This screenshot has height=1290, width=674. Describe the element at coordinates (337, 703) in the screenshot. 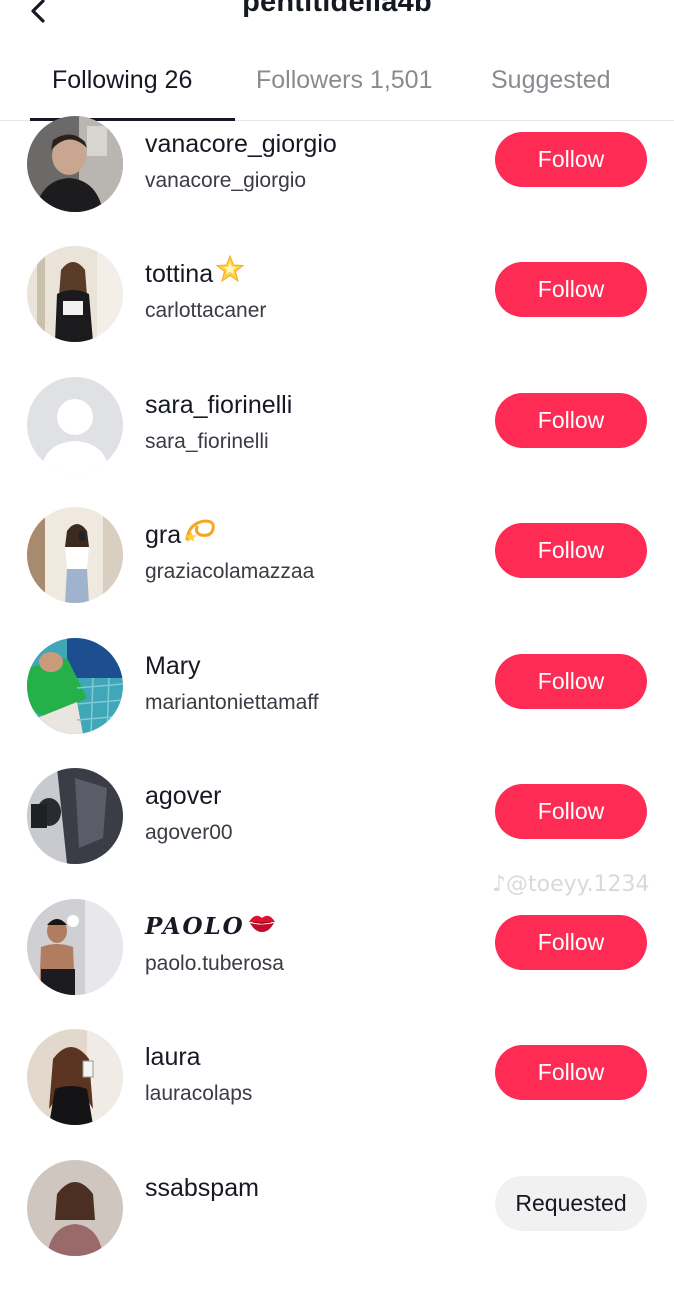

I see `list-item: Mary mariantoniettamaff Follow` at that location.